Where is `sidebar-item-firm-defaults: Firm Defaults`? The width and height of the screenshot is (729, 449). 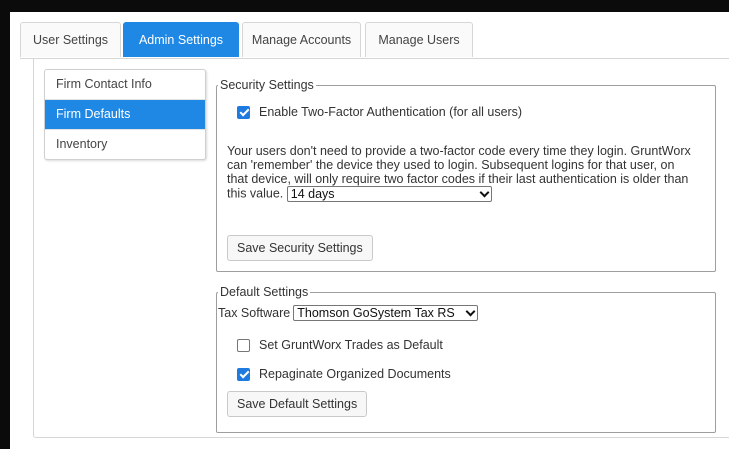 sidebar-item-firm-defaults: Firm Defaults is located at coordinates (125, 115).